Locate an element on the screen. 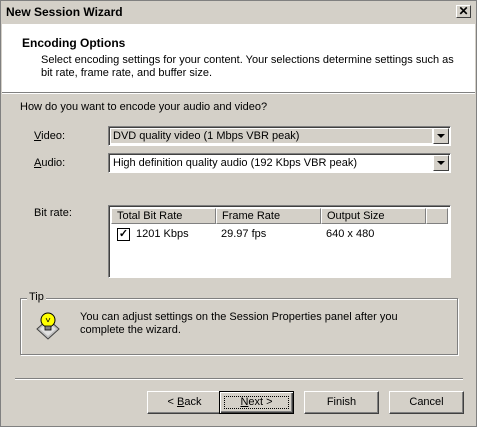 Image resolution: width=477 pixels, height=427 pixels. cancel-button: Cancel is located at coordinates (426, 402).